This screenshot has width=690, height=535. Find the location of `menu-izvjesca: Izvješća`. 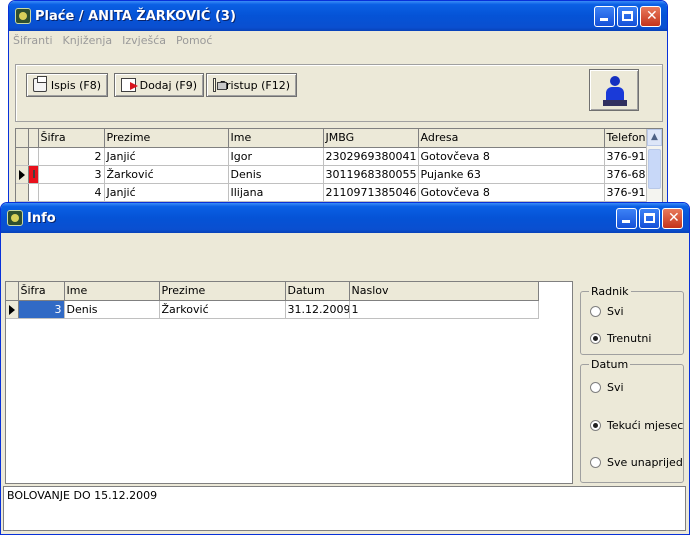

menu-izvjesca: Izvješća is located at coordinates (144, 40).